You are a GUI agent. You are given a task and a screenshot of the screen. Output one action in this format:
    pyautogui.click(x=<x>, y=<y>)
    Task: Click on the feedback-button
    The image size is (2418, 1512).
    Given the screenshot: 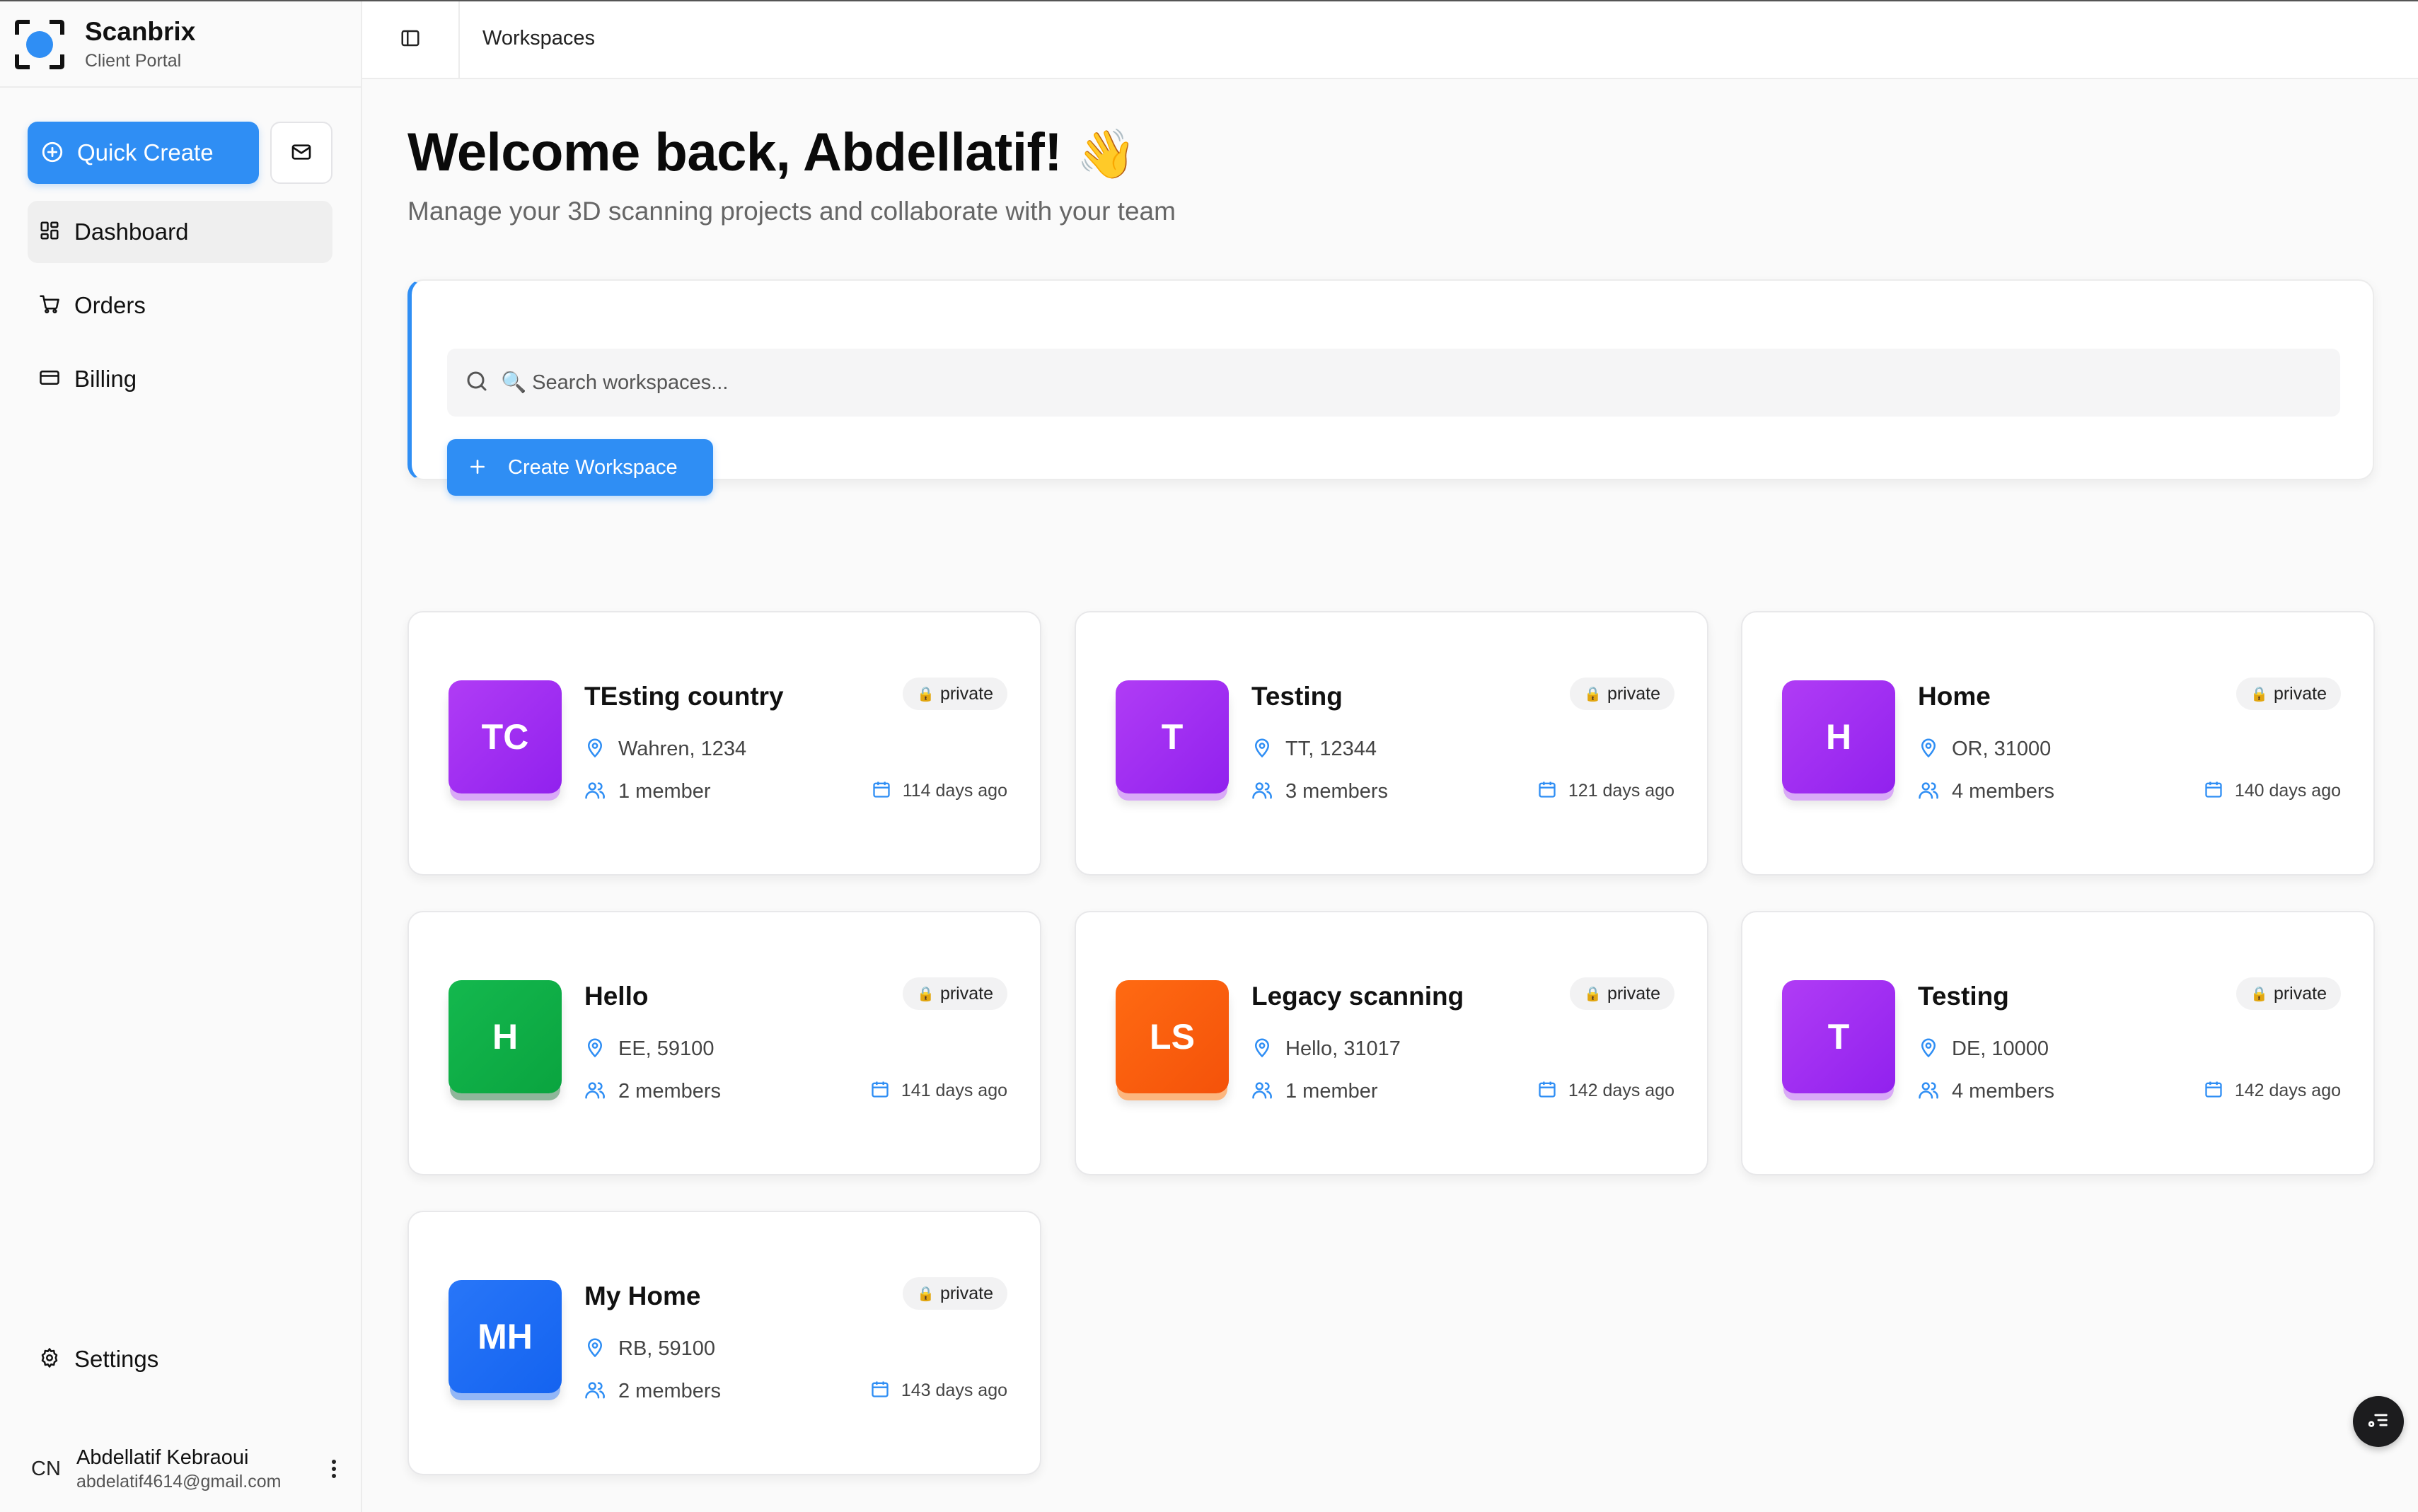 What is the action you would take?
    pyautogui.click(x=2378, y=1421)
    